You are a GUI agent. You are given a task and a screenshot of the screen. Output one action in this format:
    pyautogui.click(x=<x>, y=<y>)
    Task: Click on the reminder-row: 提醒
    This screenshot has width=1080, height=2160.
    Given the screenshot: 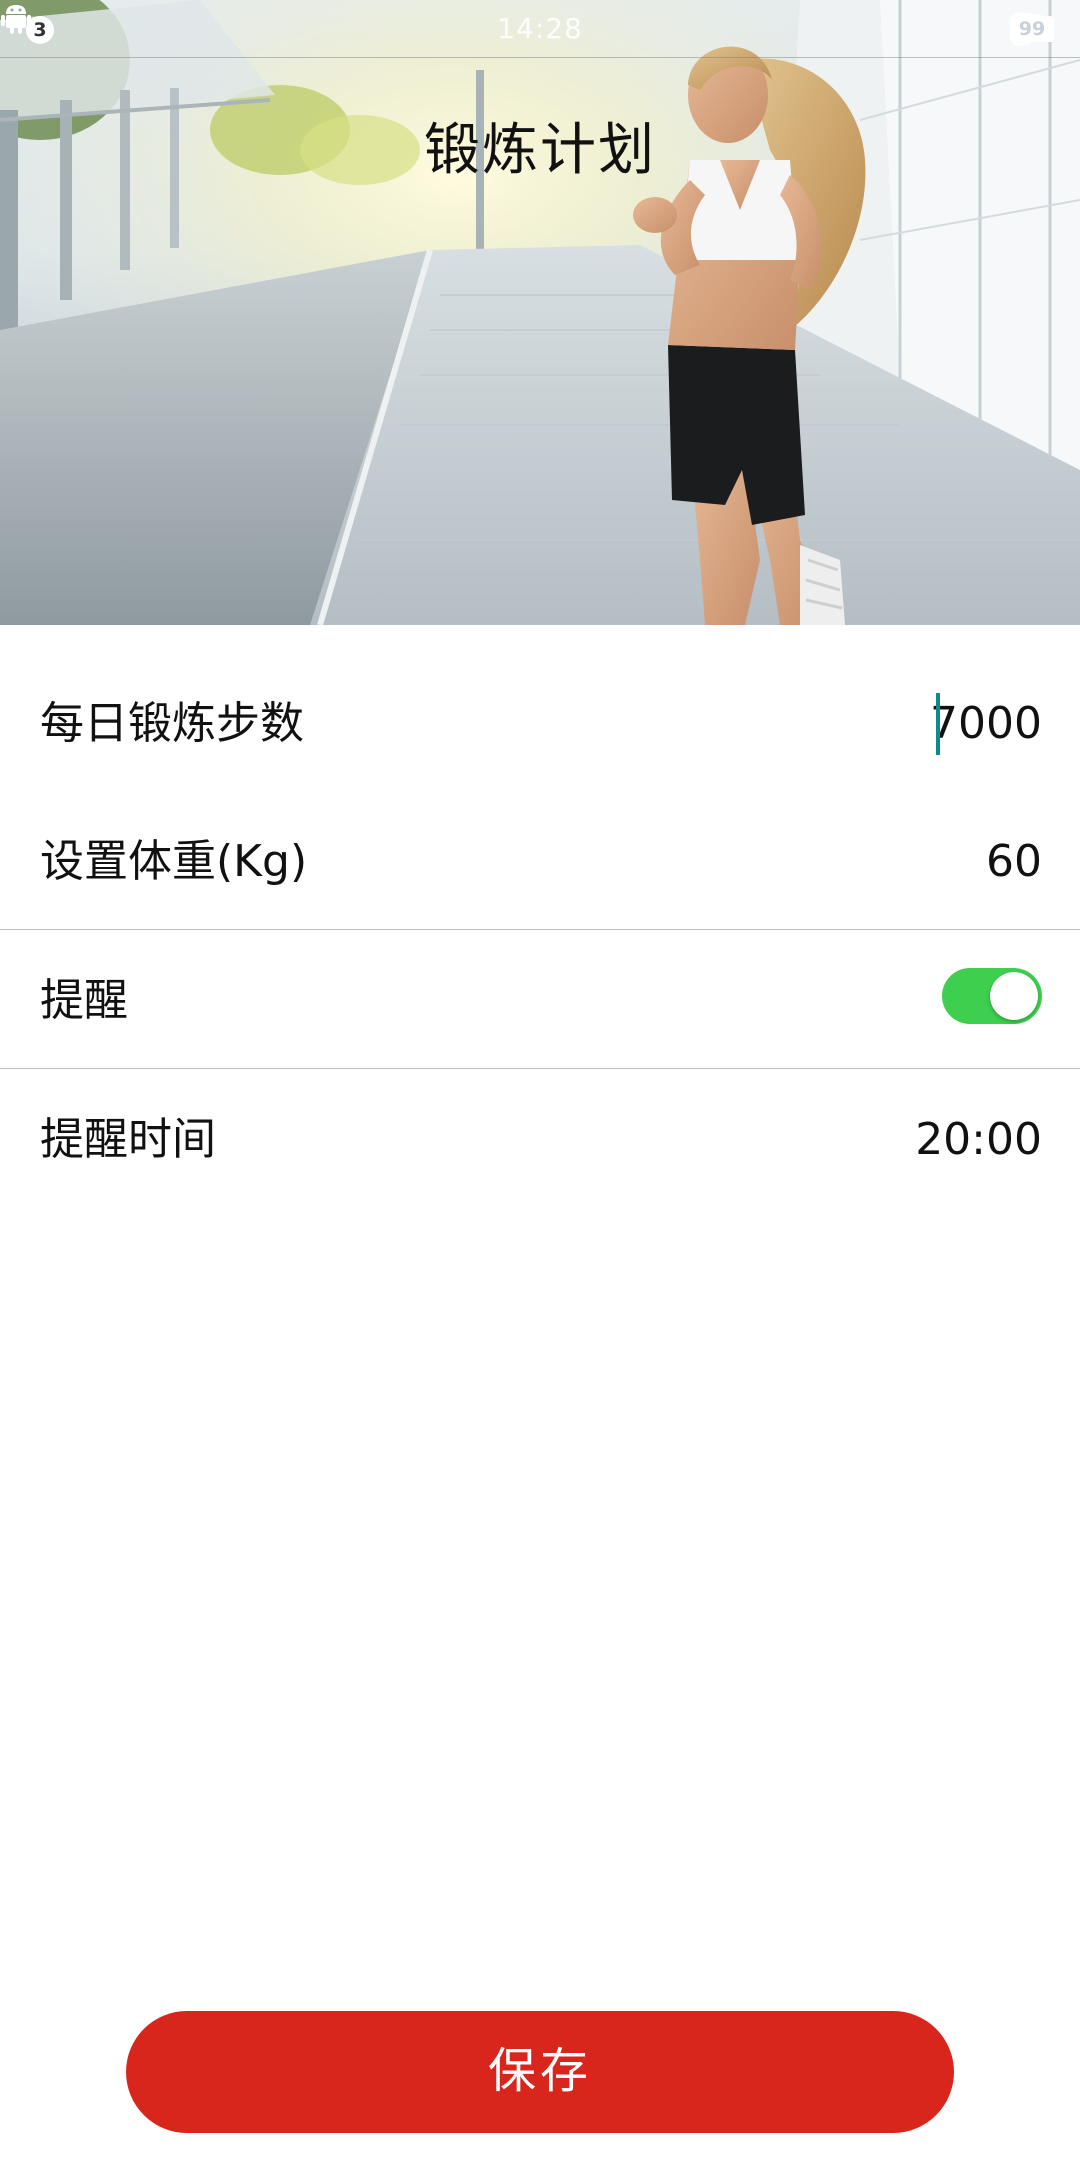 What is the action you would take?
    pyautogui.click(x=540, y=1001)
    